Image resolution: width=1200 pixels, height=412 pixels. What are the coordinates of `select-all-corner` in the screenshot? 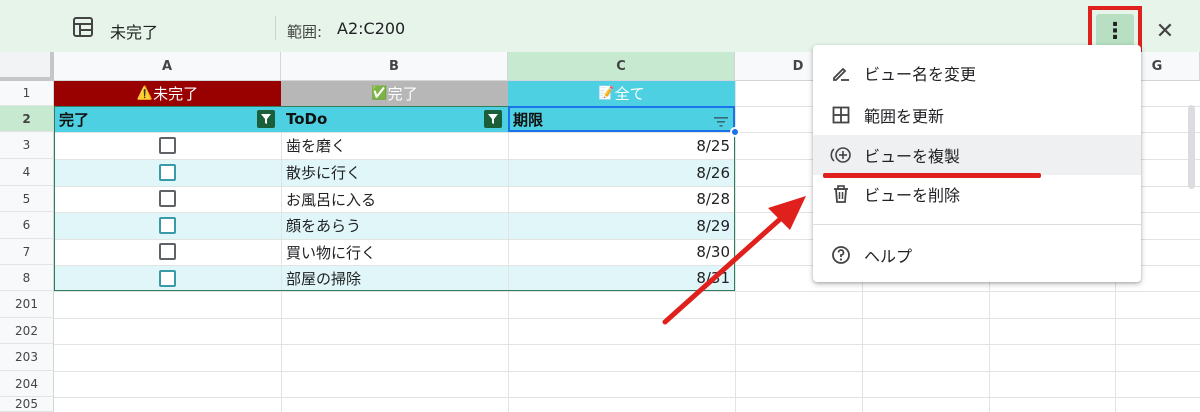 It's located at (27, 66).